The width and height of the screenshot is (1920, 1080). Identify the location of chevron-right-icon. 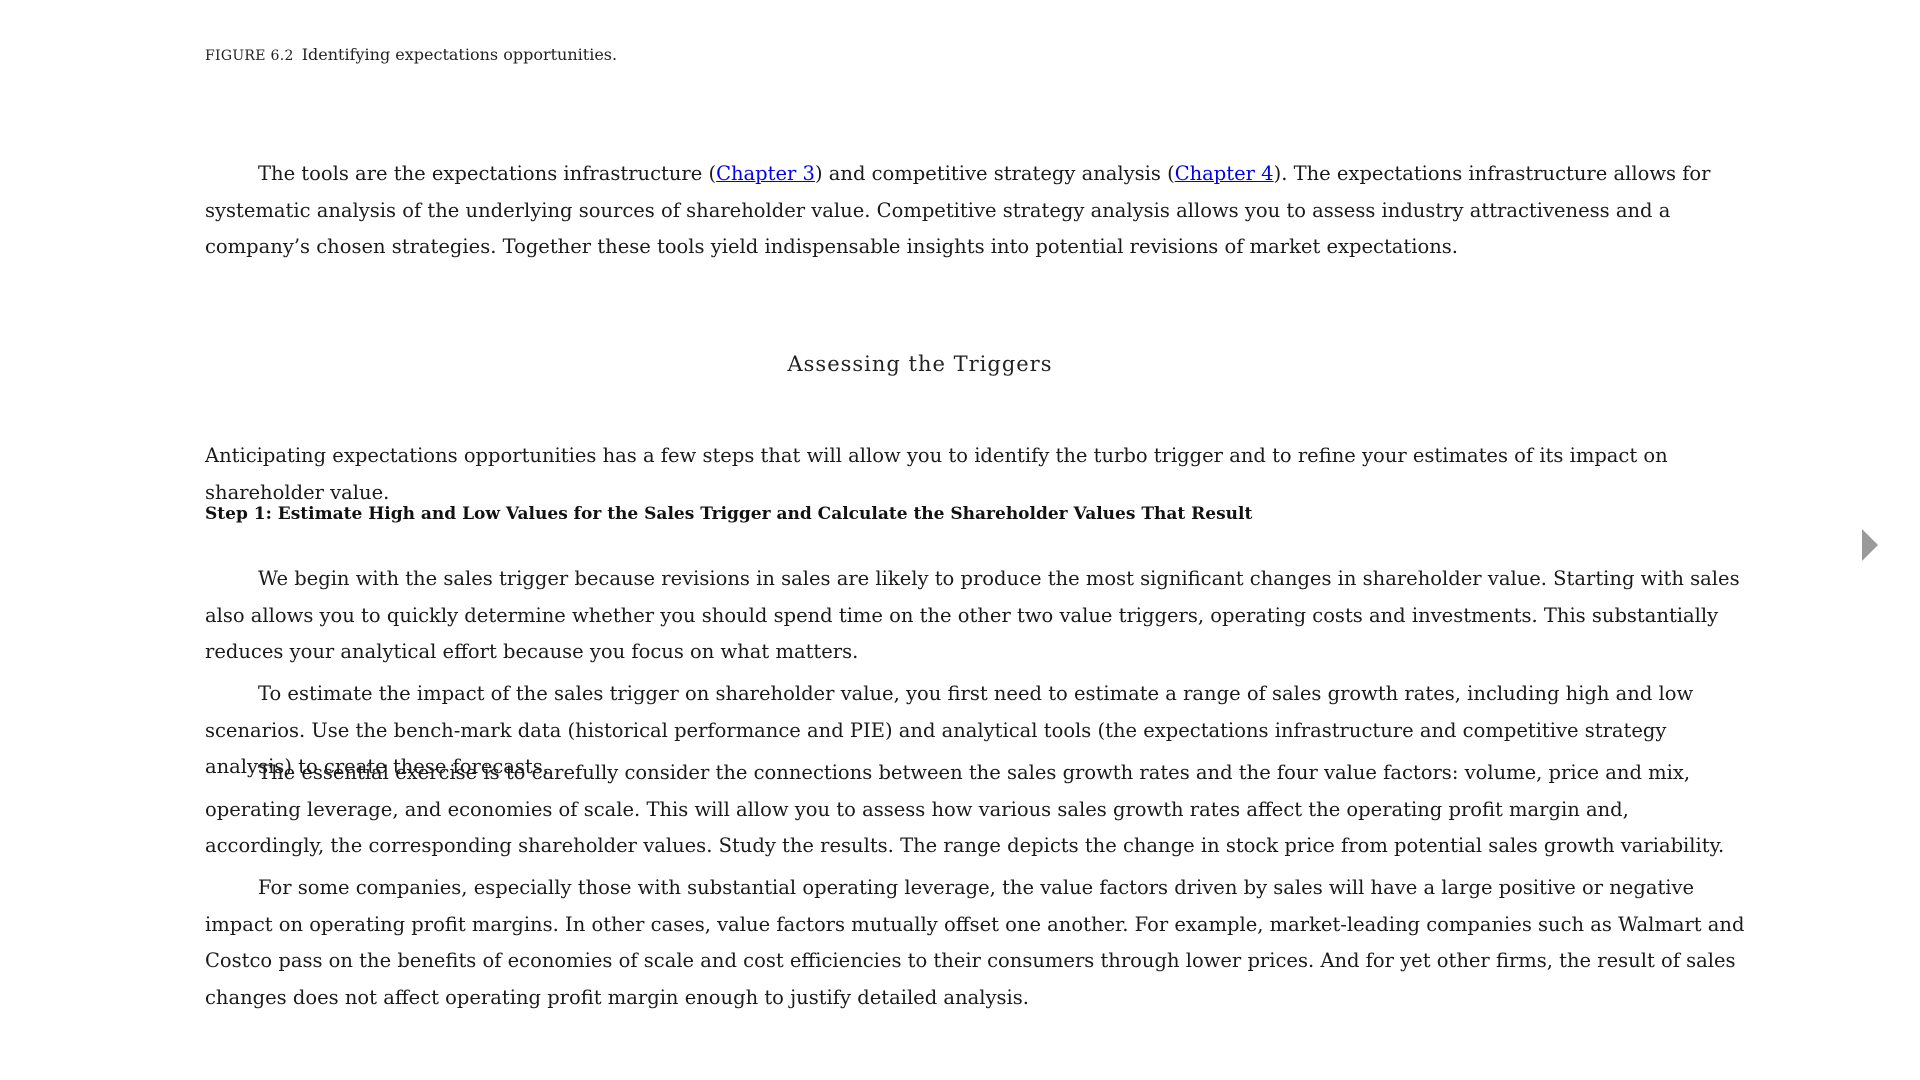
(1870, 545).